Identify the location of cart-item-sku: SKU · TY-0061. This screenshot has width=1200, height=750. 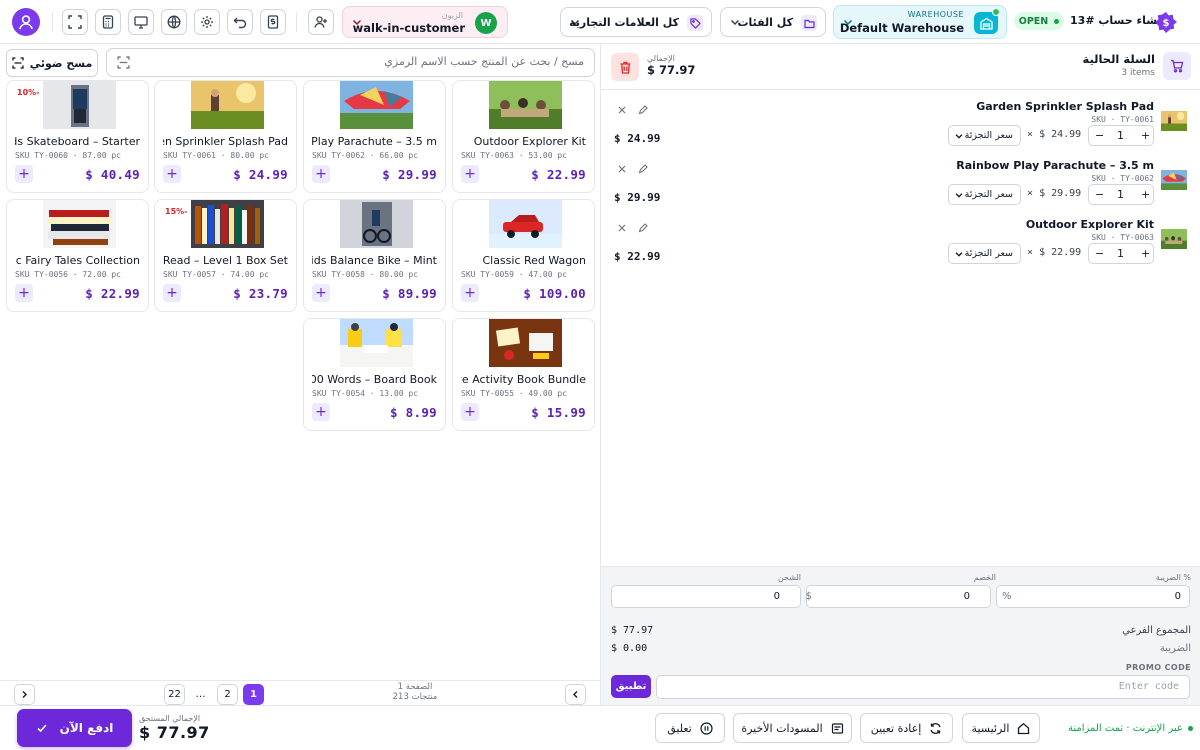
(1122, 119).